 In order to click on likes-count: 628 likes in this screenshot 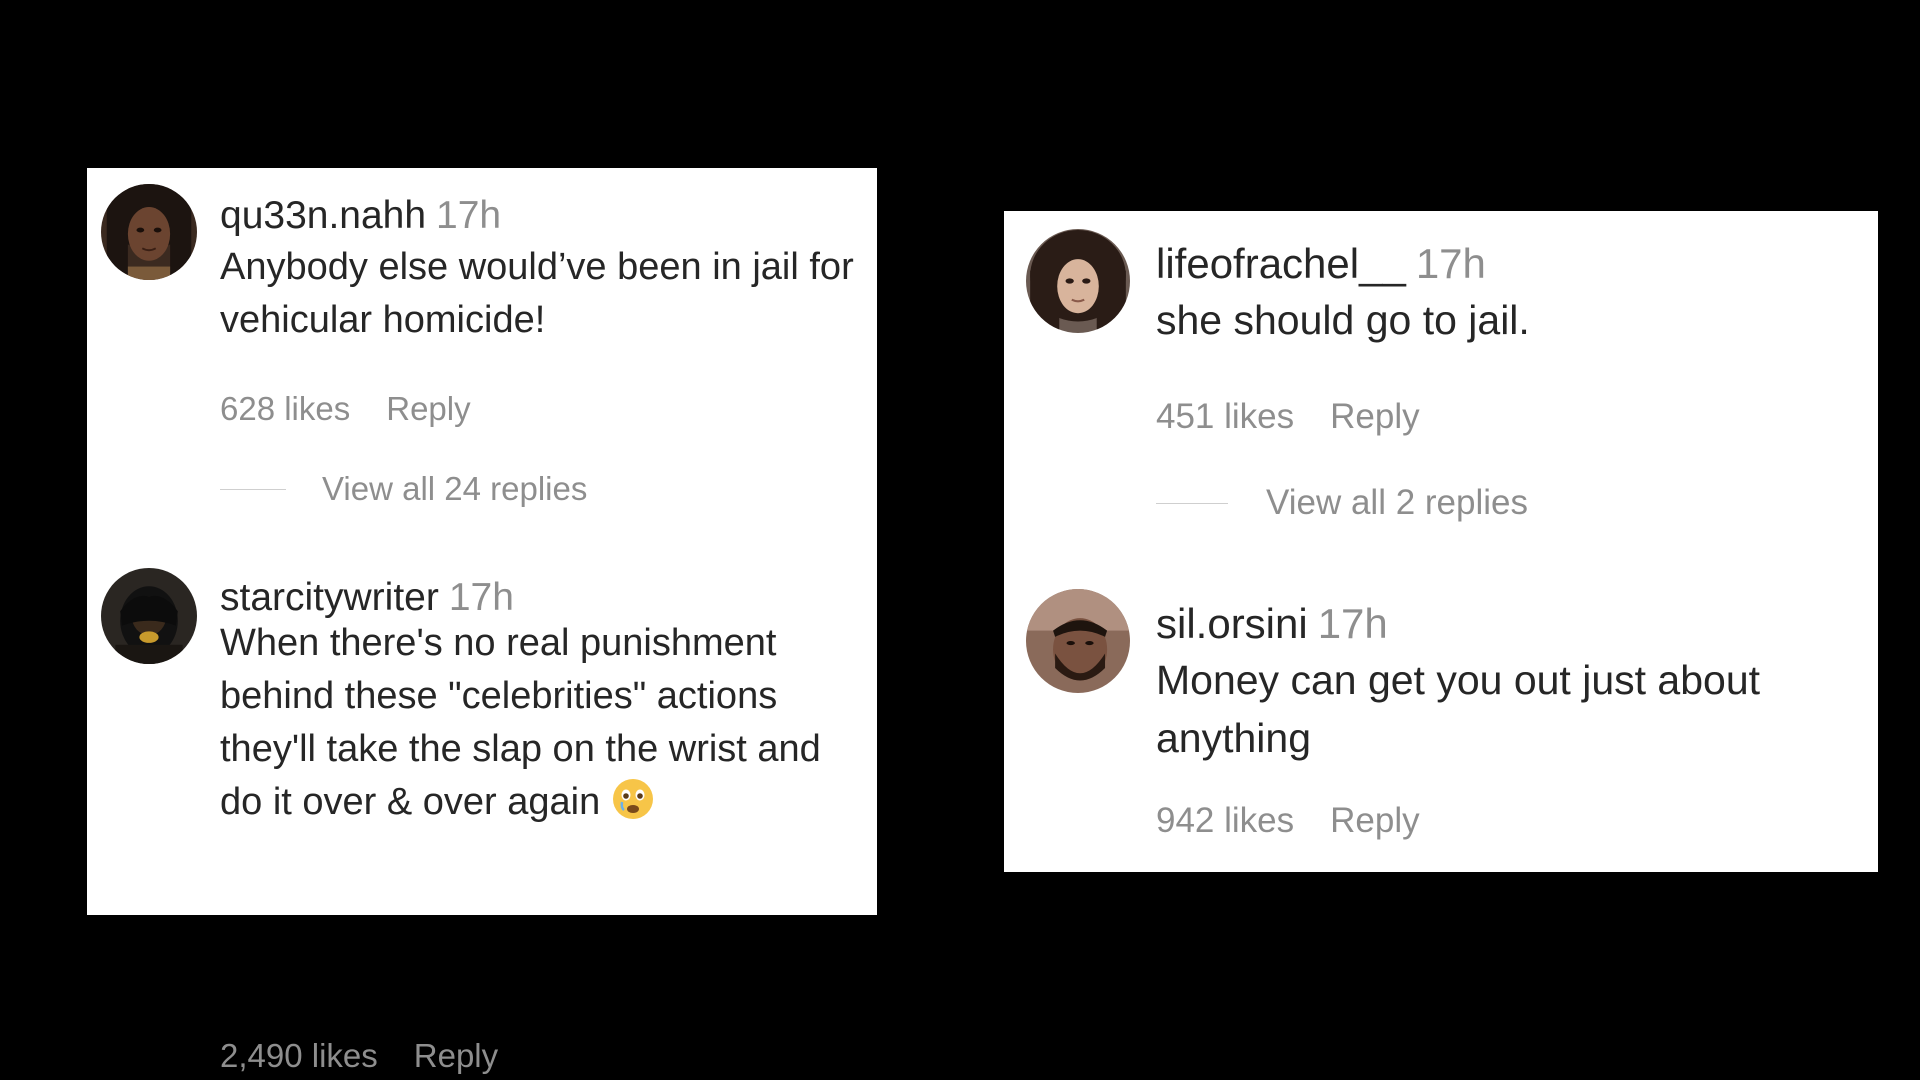, I will do `click(285, 408)`.